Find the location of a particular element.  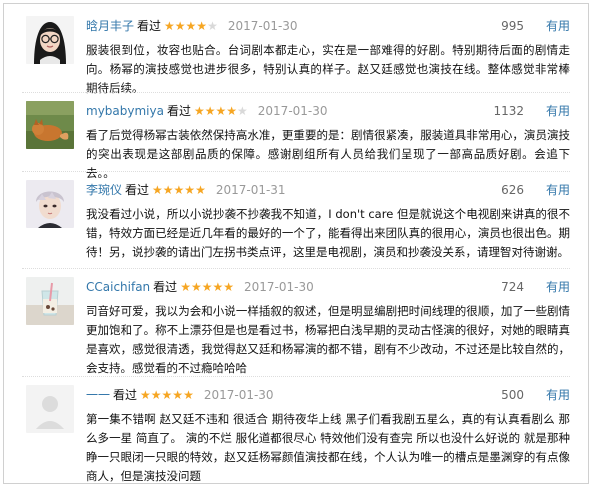

review-date: 2017-01-31 is located at coordinates (250, 190).